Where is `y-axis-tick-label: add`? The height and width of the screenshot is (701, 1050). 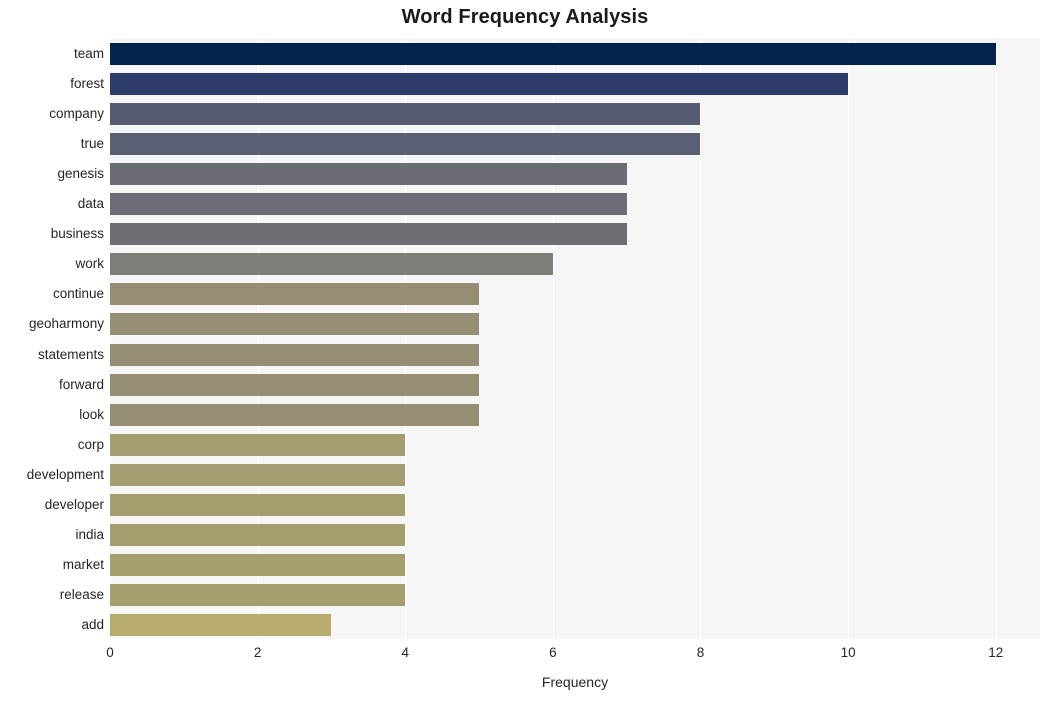
y-axis-tick-label: add is located at coordinates (92, 624).